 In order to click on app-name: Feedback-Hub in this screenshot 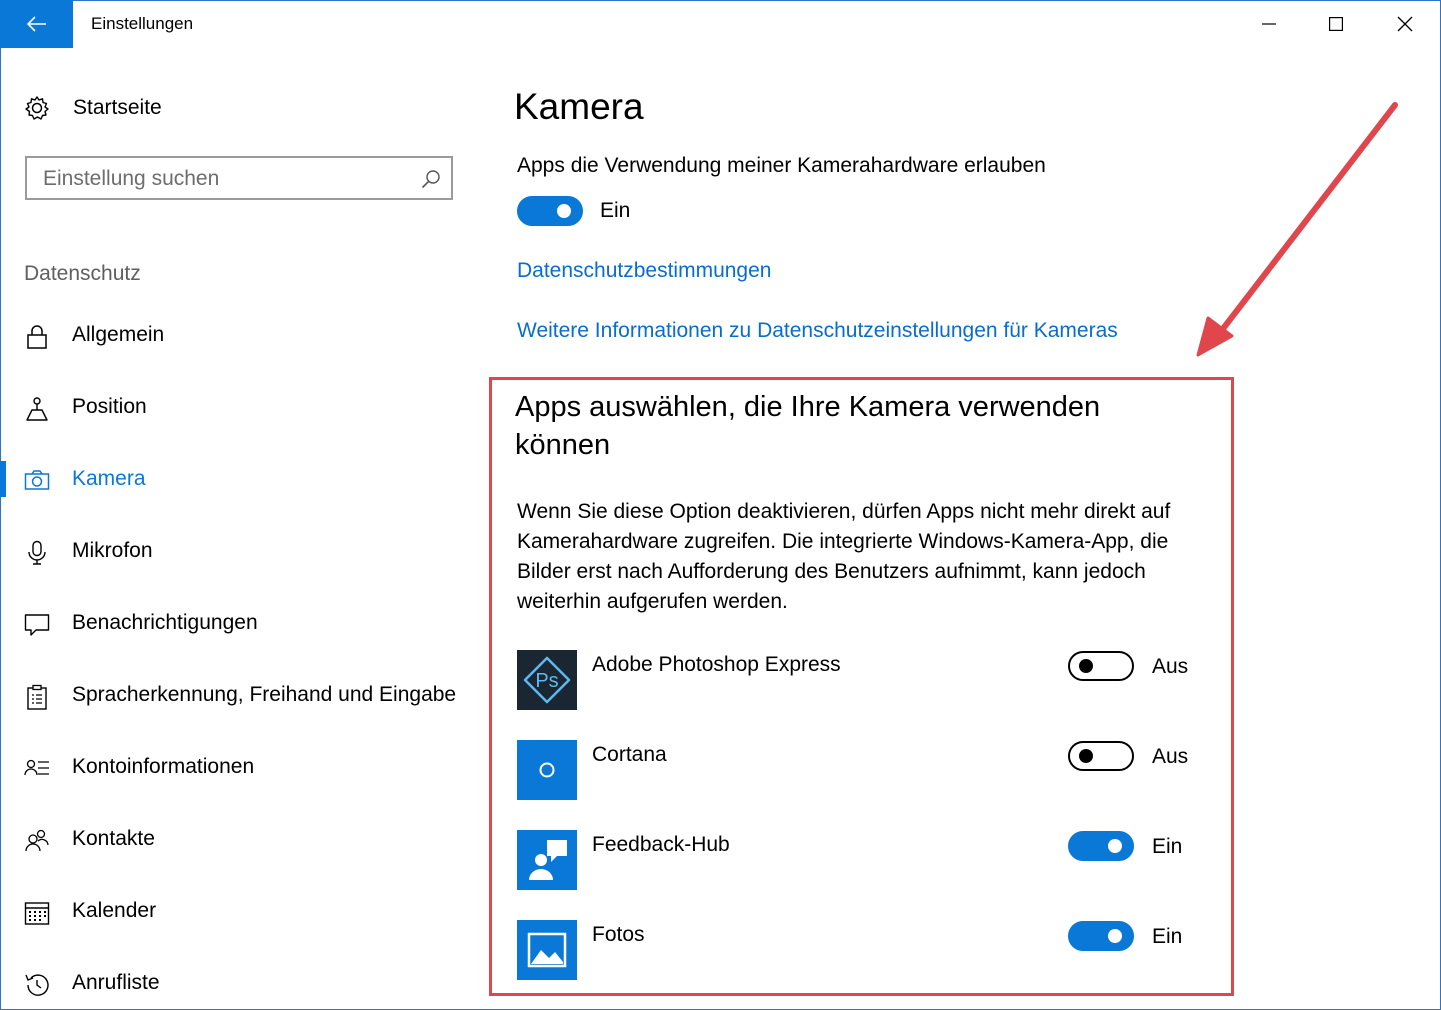, I will do `click(661, 844)`.